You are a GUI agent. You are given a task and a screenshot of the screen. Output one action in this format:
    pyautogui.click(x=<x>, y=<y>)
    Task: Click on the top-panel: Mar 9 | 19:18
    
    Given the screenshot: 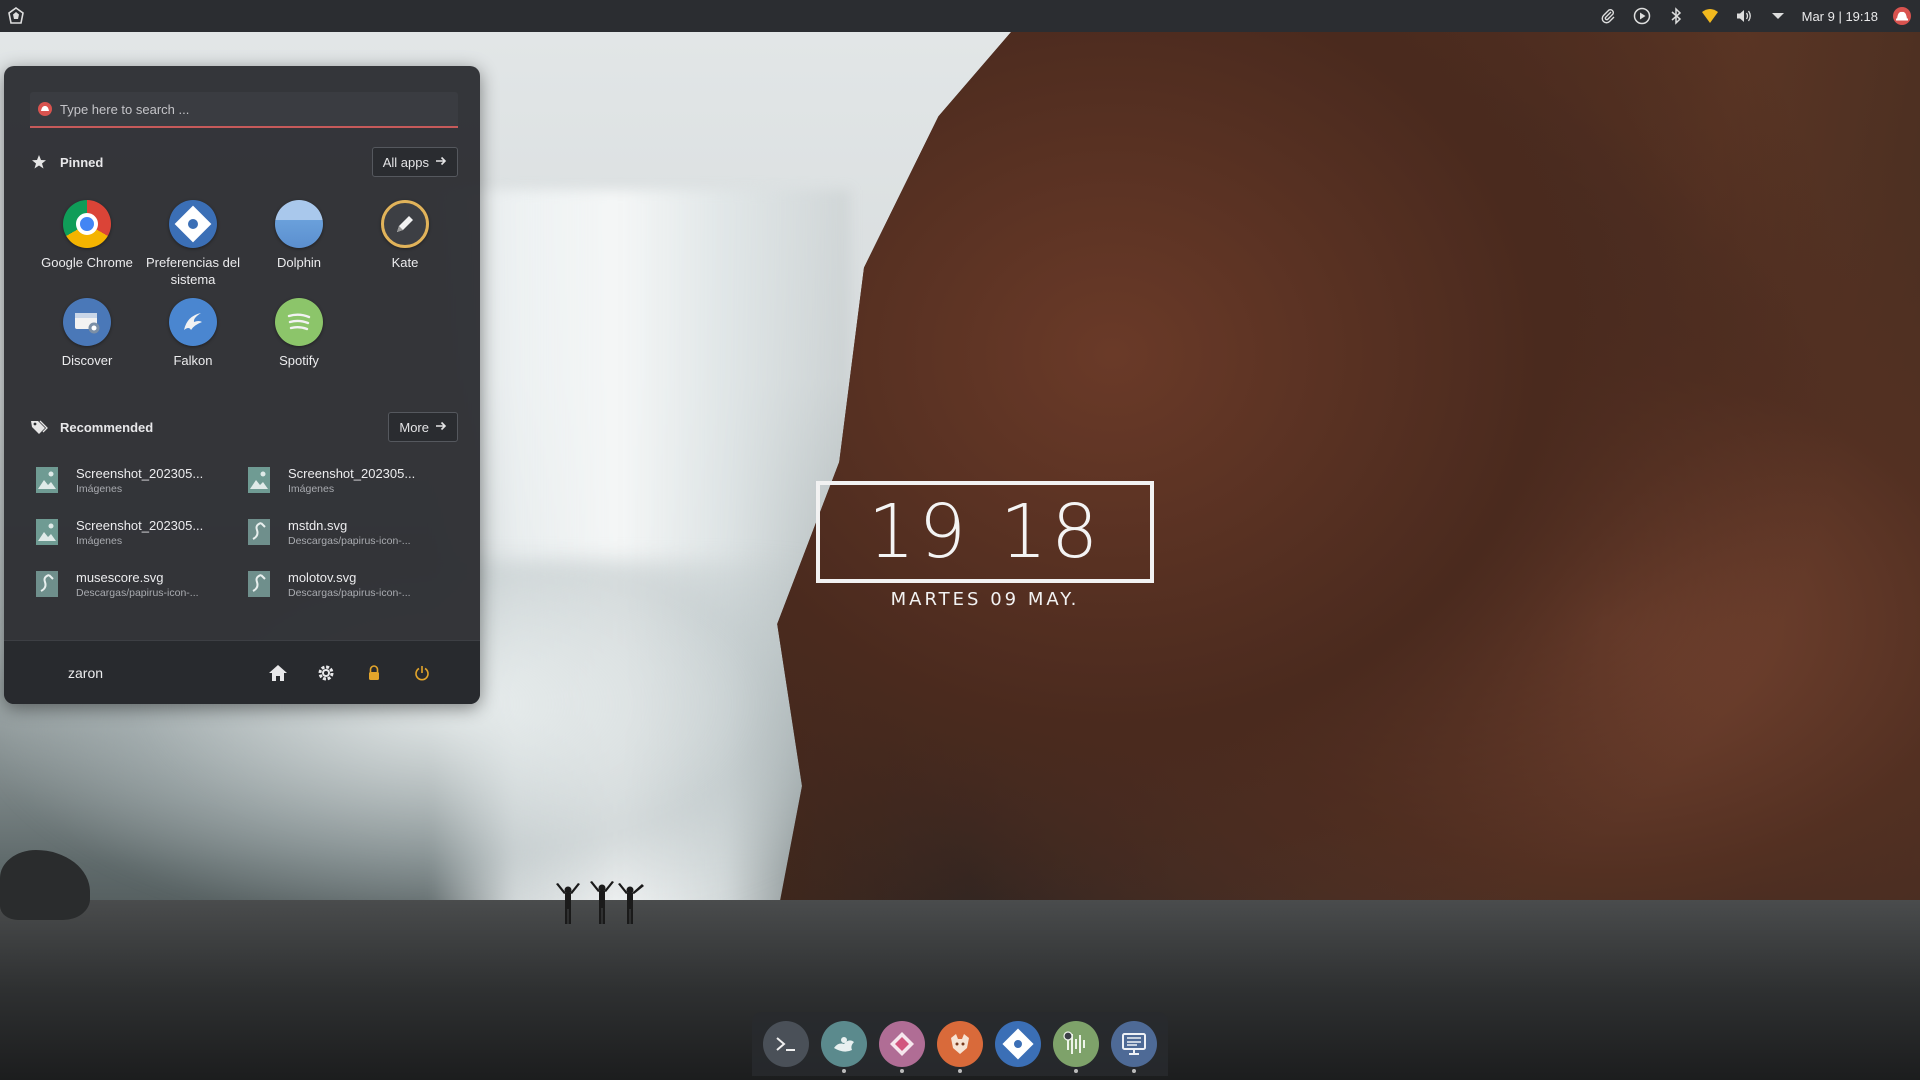 What is the action you would take?
    pyautogui.click(x=960, y=16)
    